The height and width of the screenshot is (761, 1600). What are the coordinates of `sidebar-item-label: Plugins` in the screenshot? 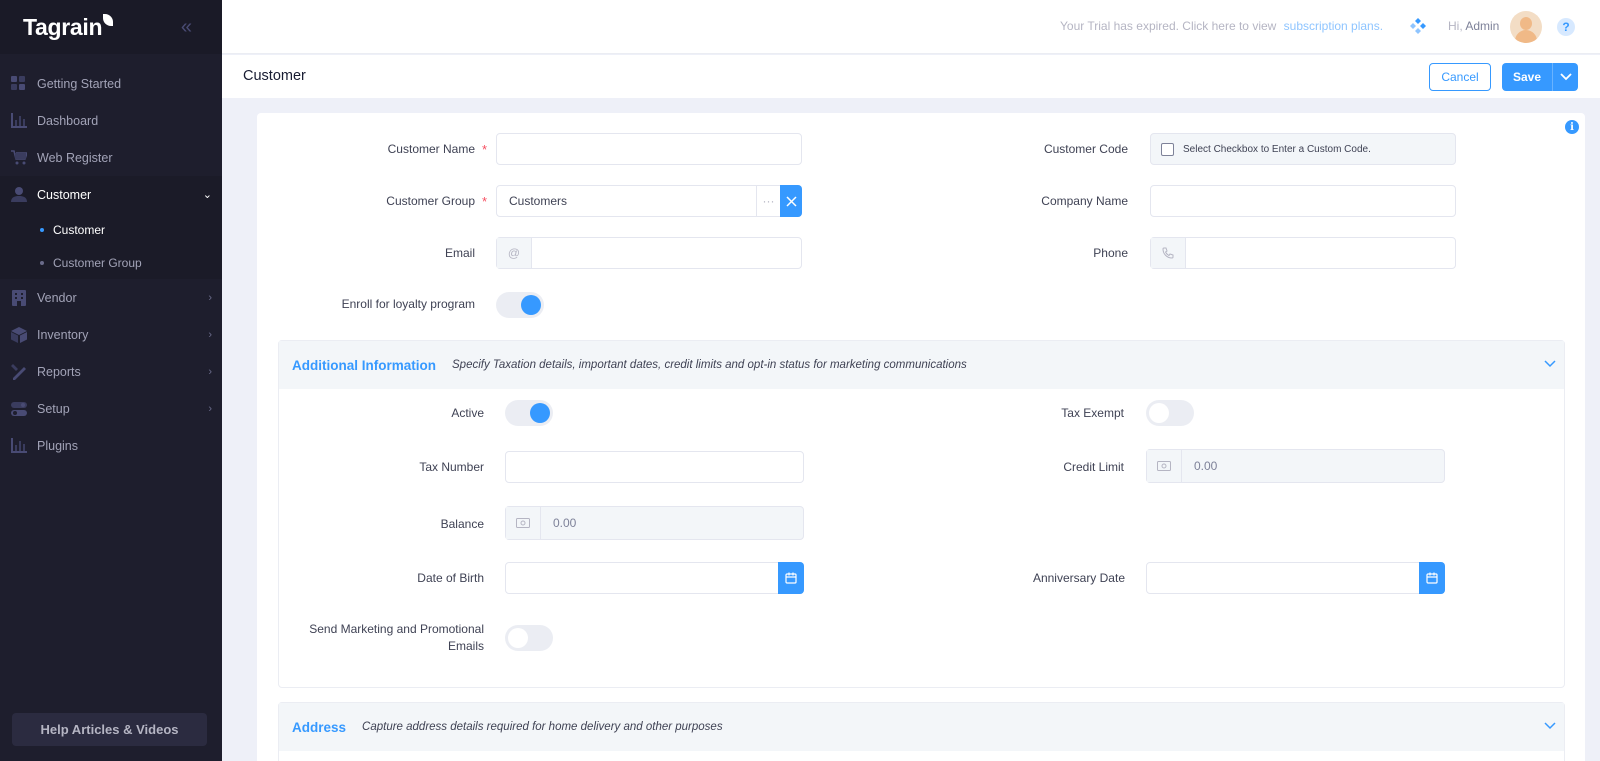 It's located at (57, 445).